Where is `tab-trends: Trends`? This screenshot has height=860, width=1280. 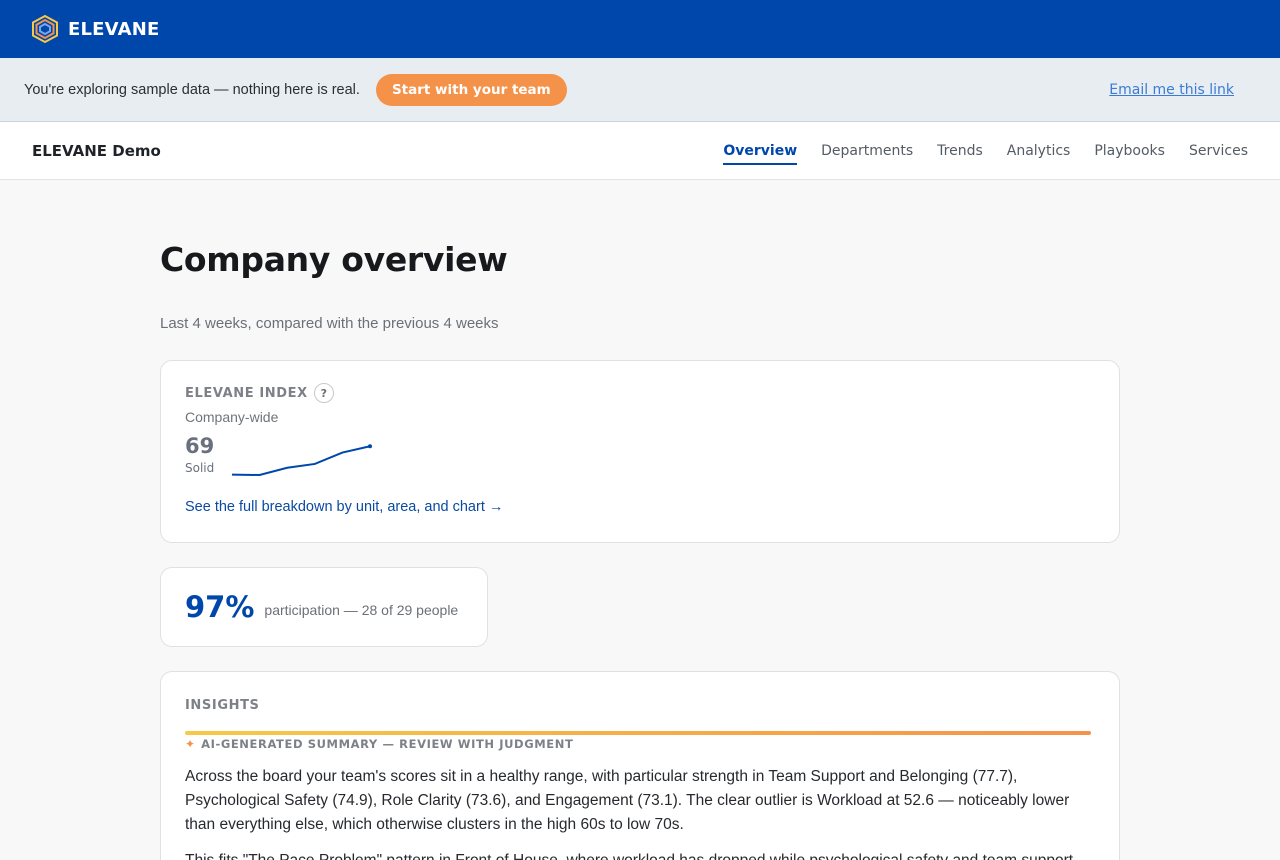 tab-trends: Trends is located at coordinates (960, 150).